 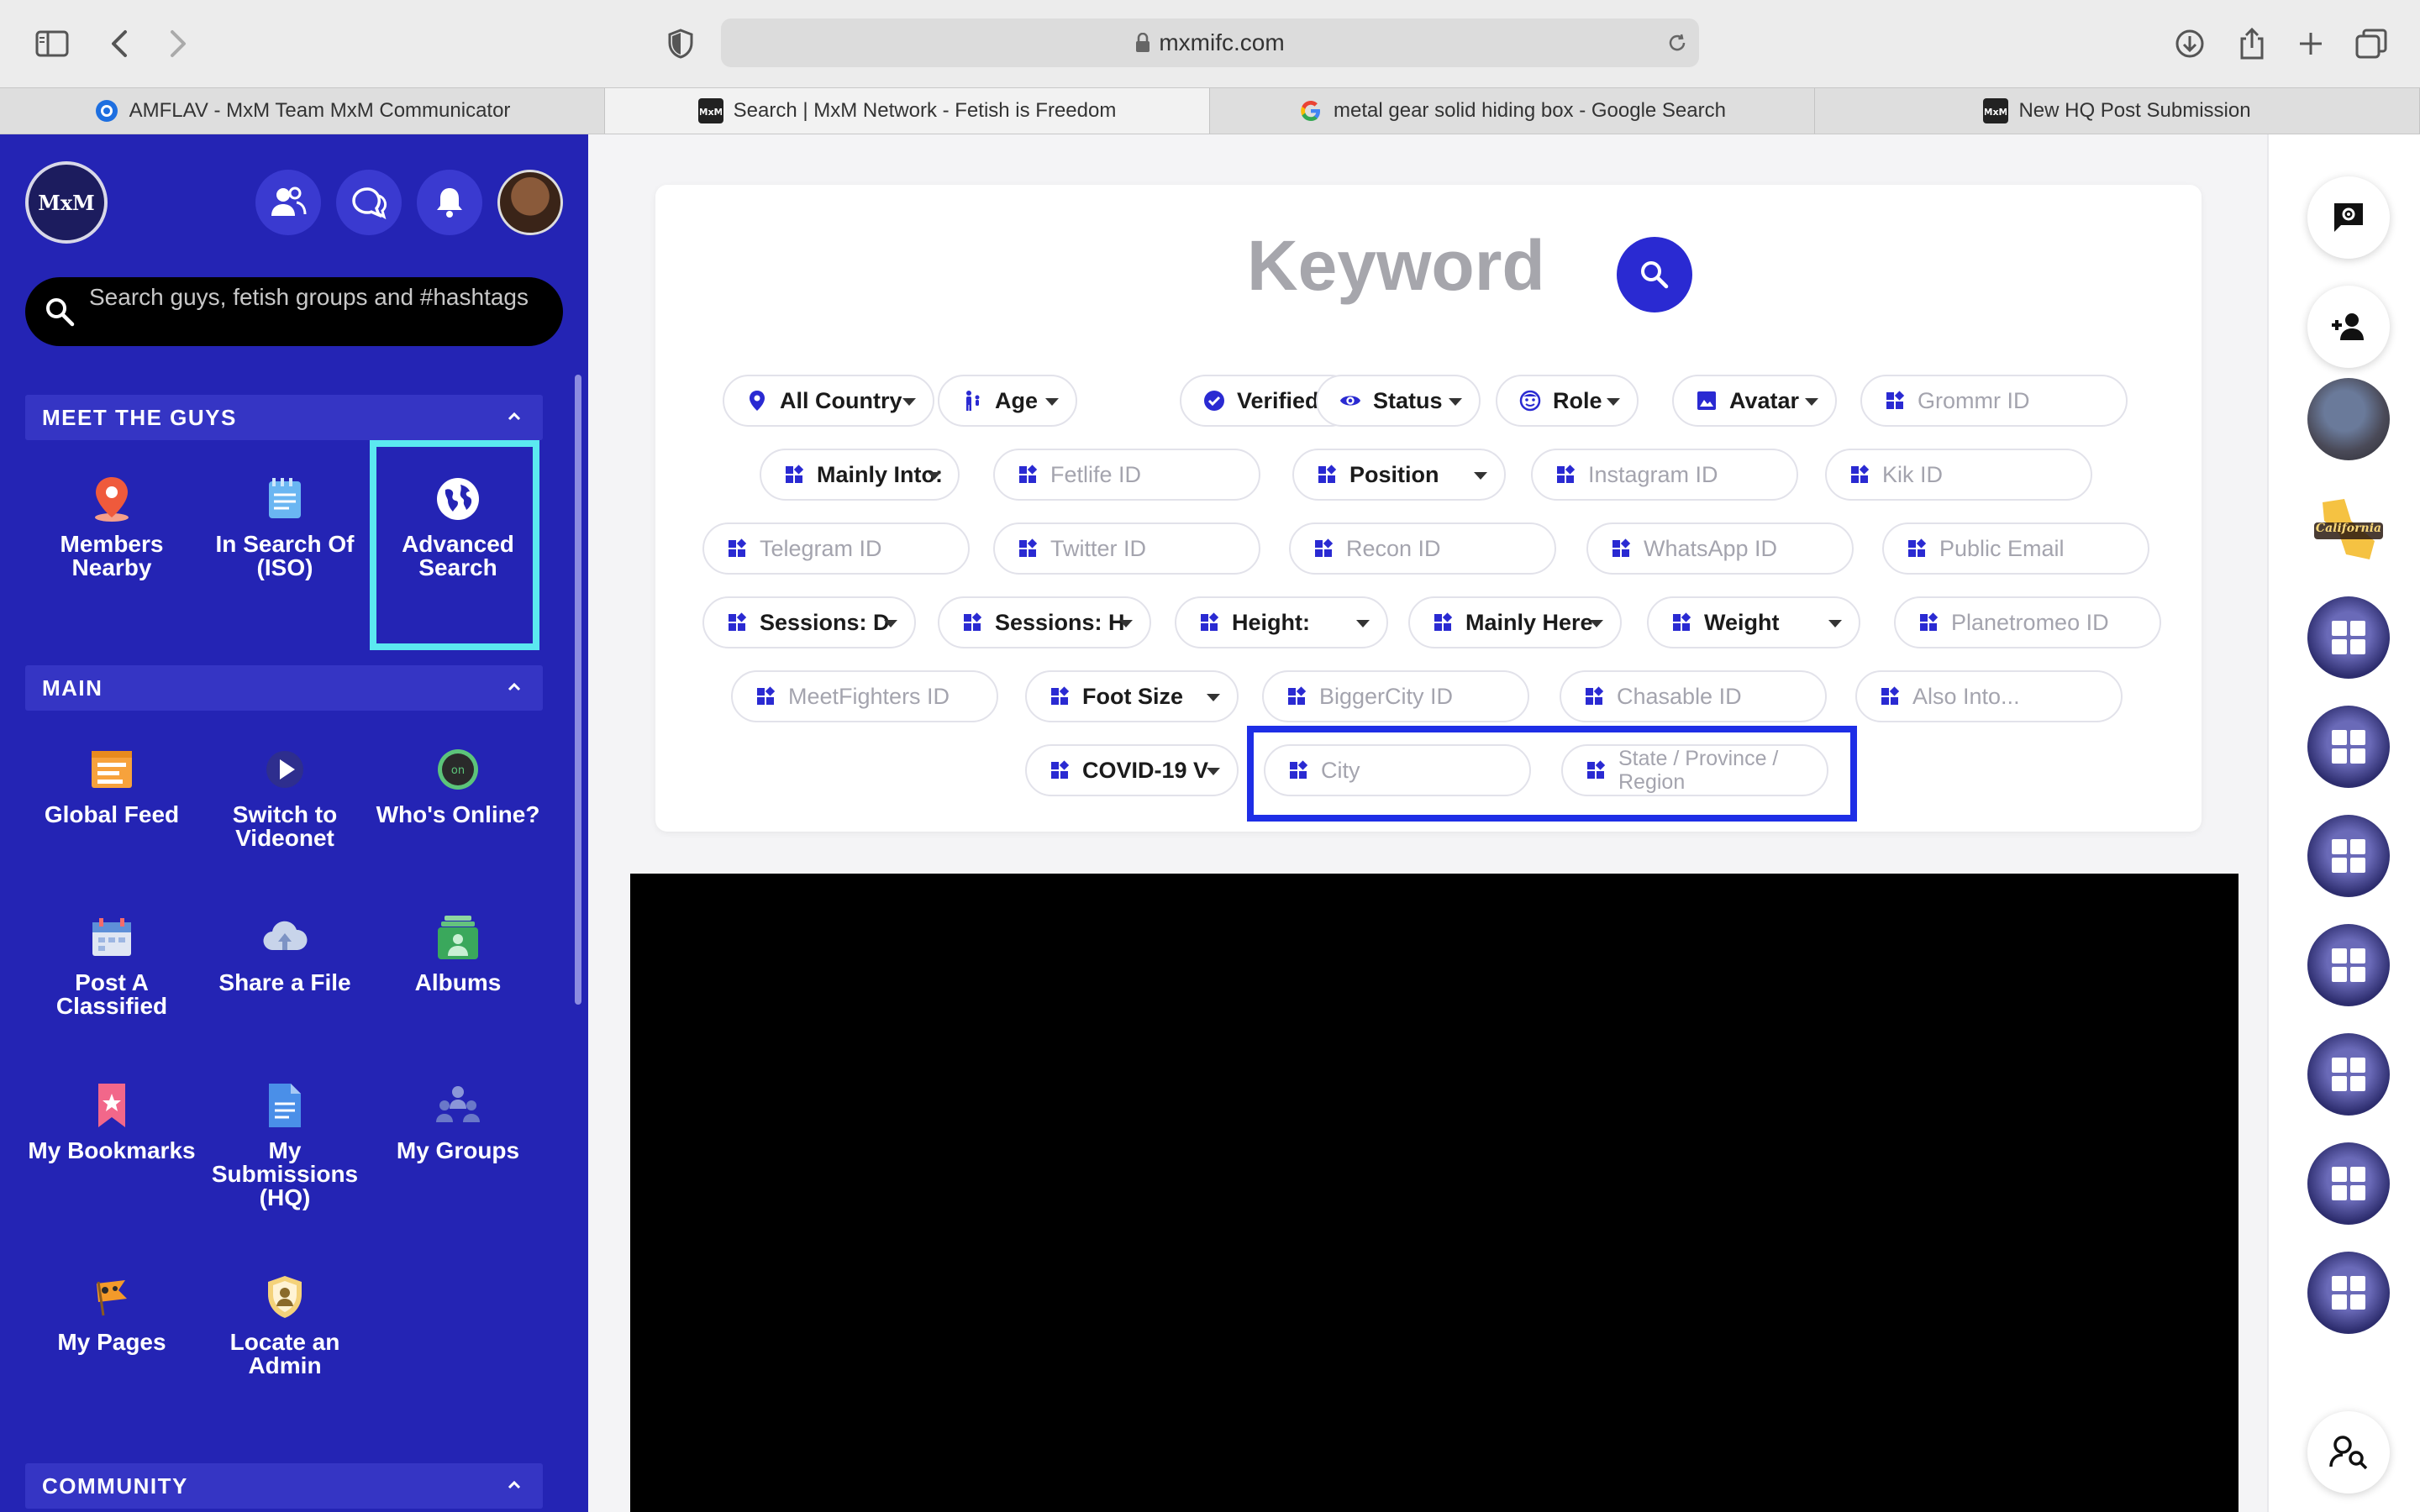 What do you see at coordinates (457, 786) in the screenshot?
I see `menu-item-whos-online: on Who's Online?` at bounding box center [457, 786].